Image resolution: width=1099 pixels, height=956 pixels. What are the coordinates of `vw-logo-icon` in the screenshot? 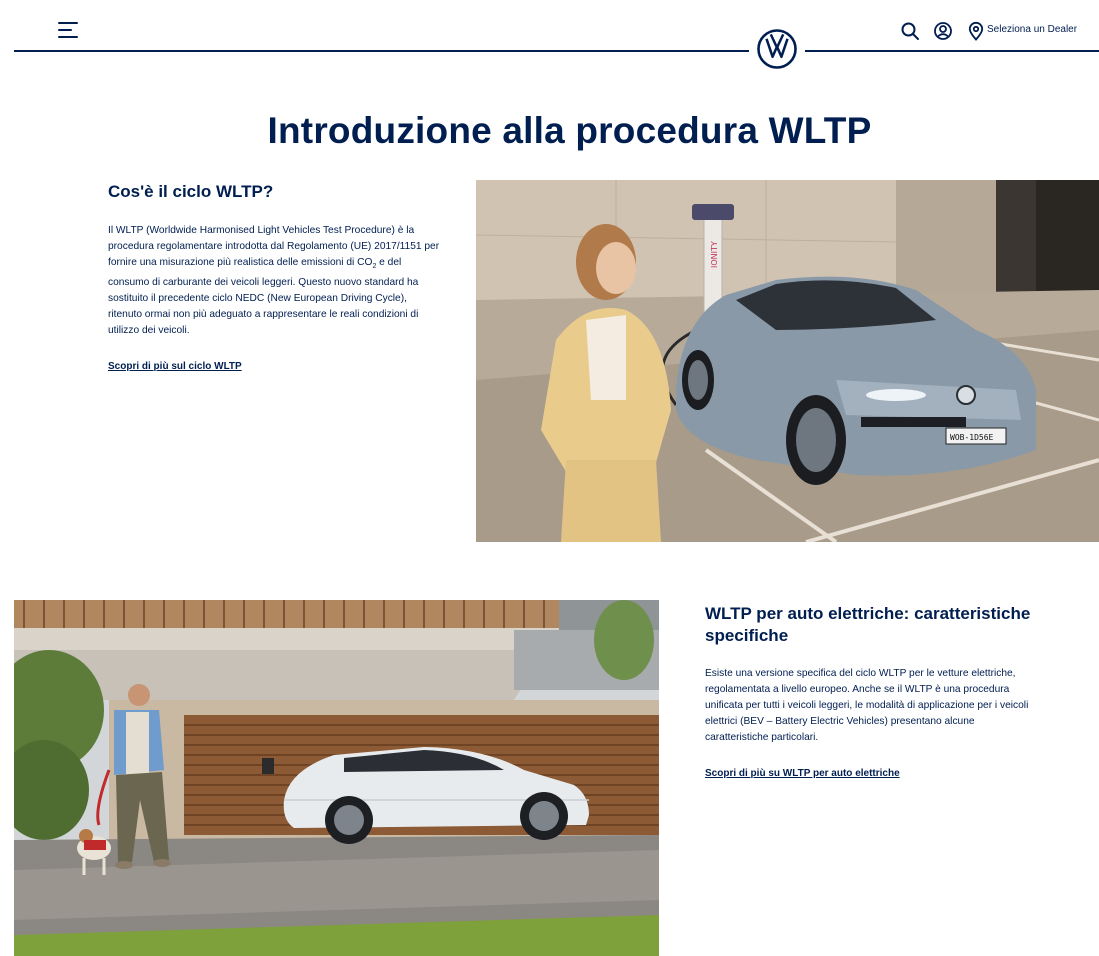 It's located at (777, 49).